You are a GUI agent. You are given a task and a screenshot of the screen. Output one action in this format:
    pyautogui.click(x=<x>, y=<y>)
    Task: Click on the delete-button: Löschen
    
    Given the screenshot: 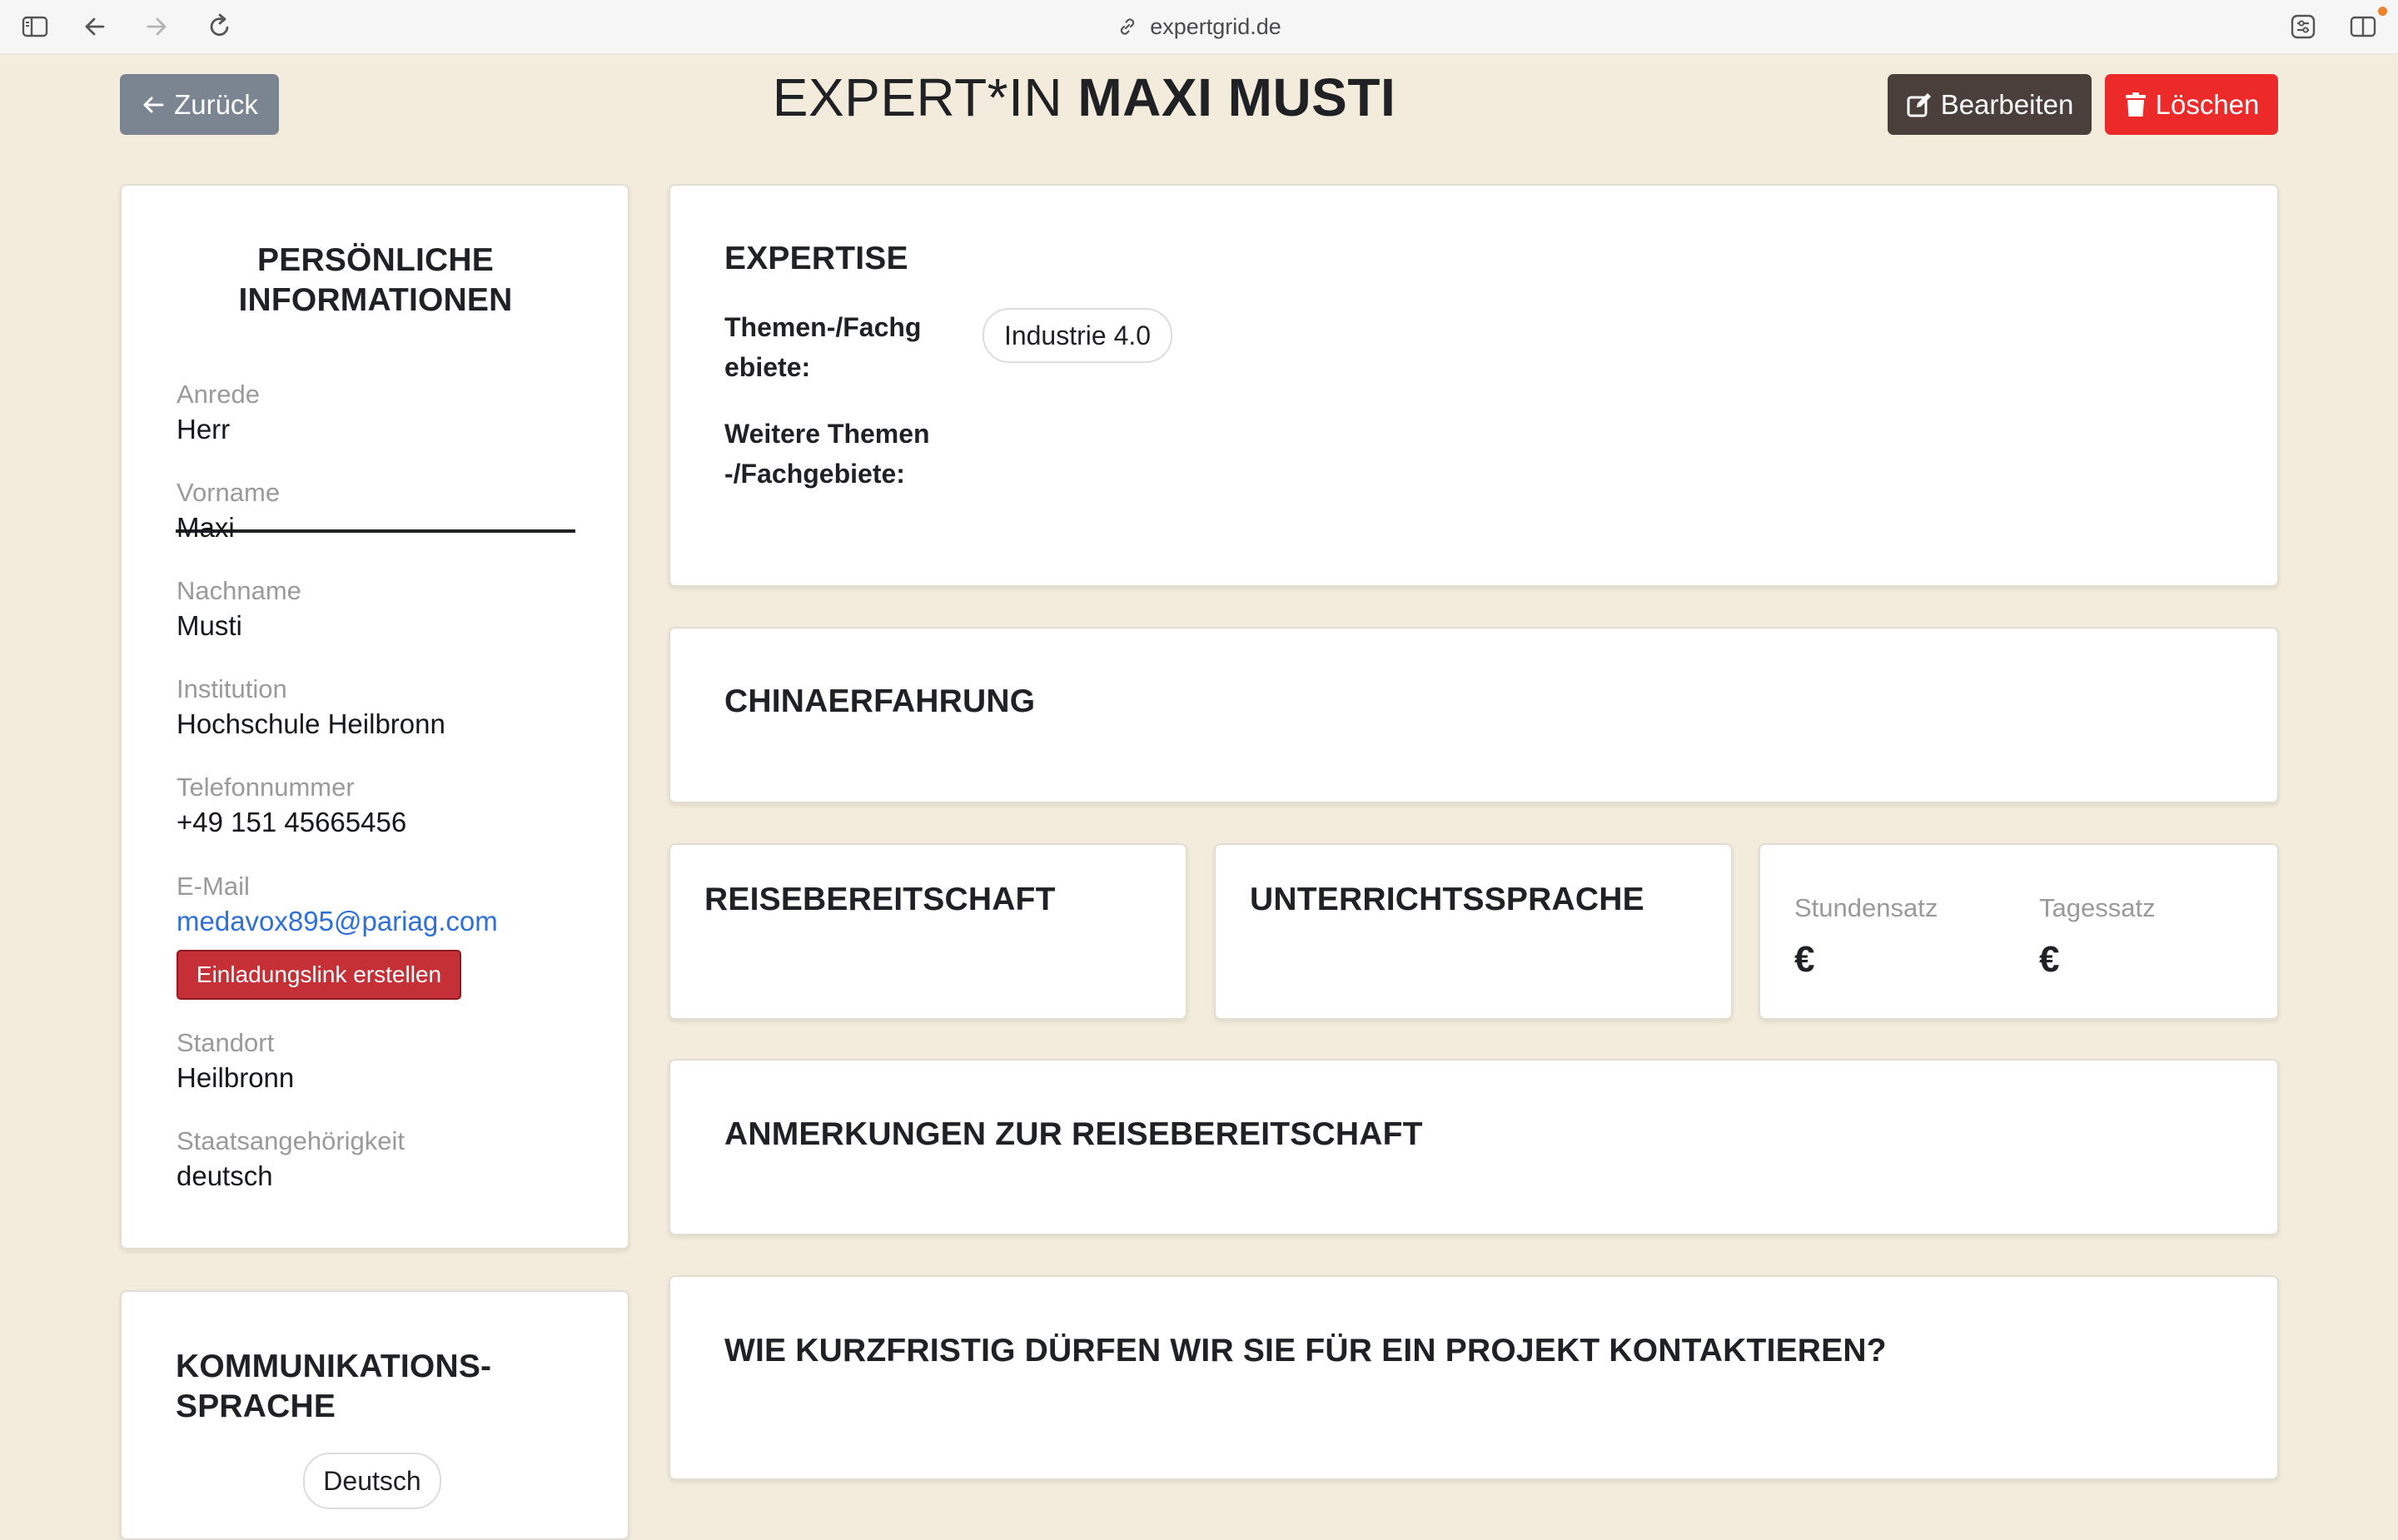 What is the action you would take?
    pyautogui.click(x=2191, y=105)
    